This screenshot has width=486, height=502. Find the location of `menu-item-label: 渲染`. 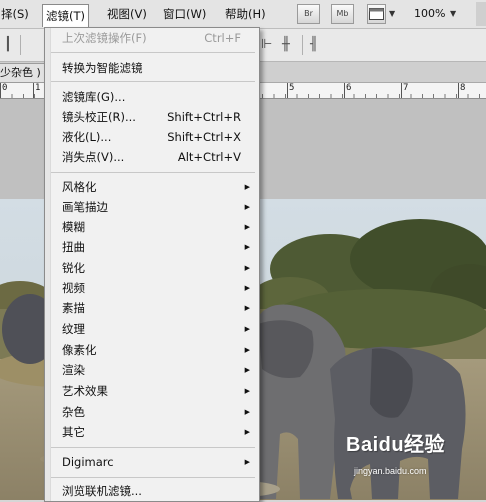

menu-item-label: 渲染 is located at coordinates (73, 370).